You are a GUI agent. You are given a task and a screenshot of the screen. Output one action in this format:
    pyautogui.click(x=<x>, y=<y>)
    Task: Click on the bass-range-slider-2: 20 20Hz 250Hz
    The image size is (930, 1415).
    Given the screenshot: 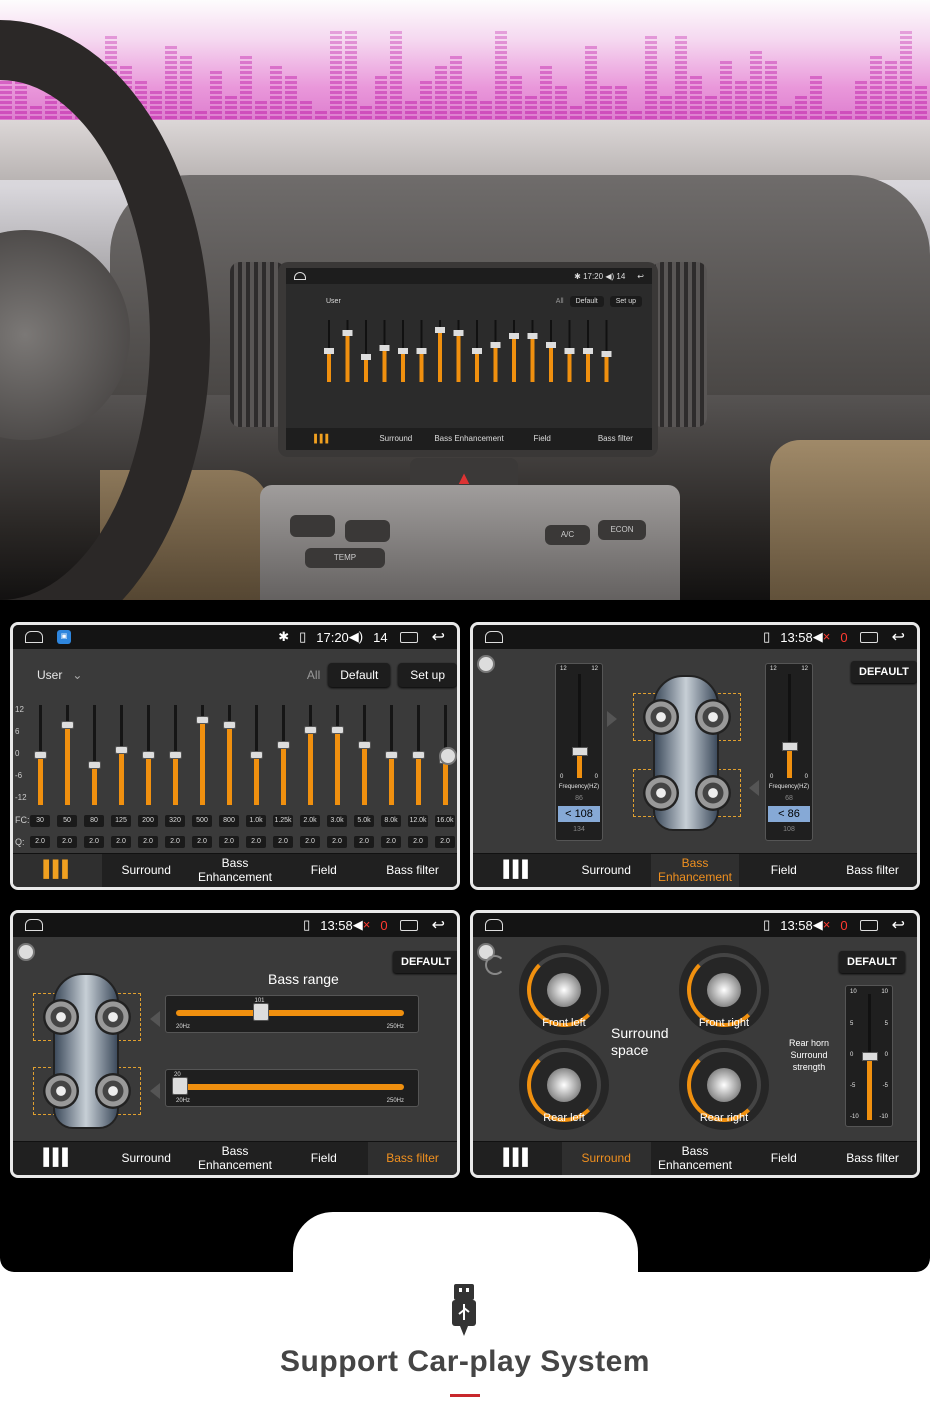 What is the action you would take?
    pyautogui.click(x=292, y=1088)
    